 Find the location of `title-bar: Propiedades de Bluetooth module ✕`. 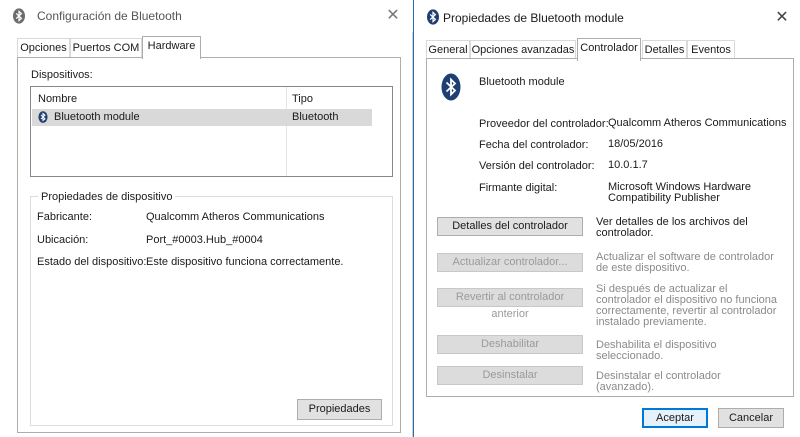

title-bar: Propiedades de Bluetooth module ✕ is located at coordinates (607, 17).